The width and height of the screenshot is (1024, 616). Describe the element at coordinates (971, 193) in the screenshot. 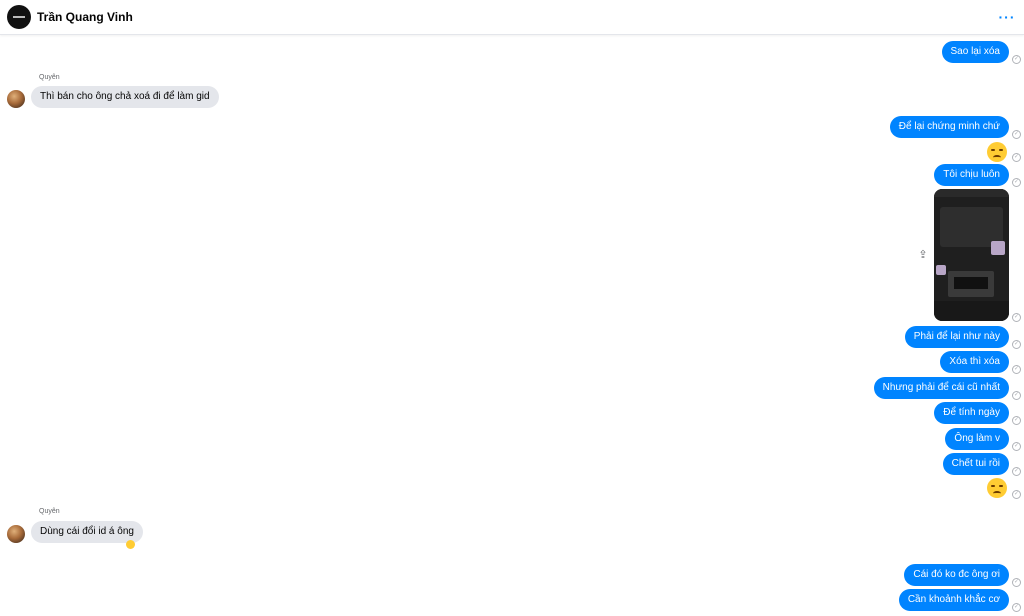

I see `photo-status-bar` at that location.